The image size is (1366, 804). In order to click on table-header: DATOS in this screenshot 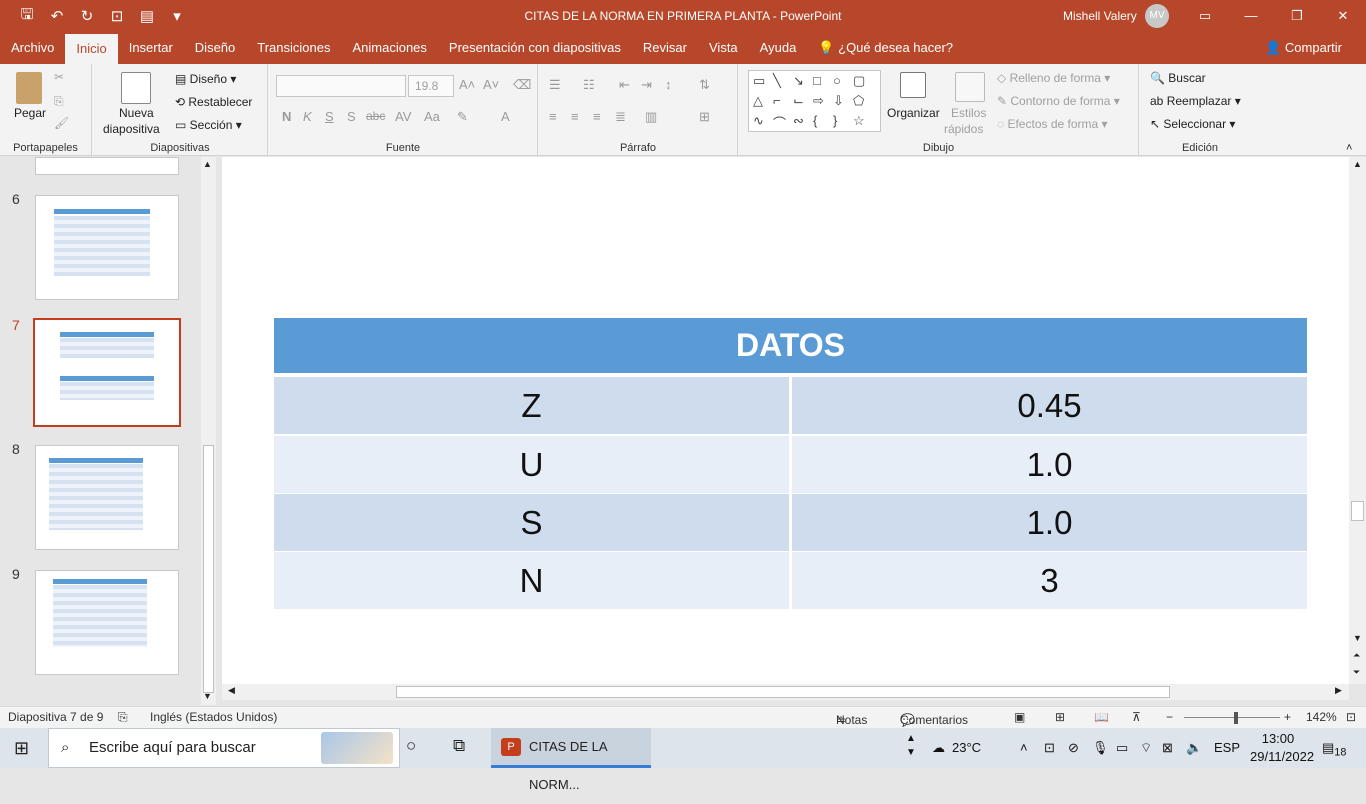, I will do `click(790, 345)`.